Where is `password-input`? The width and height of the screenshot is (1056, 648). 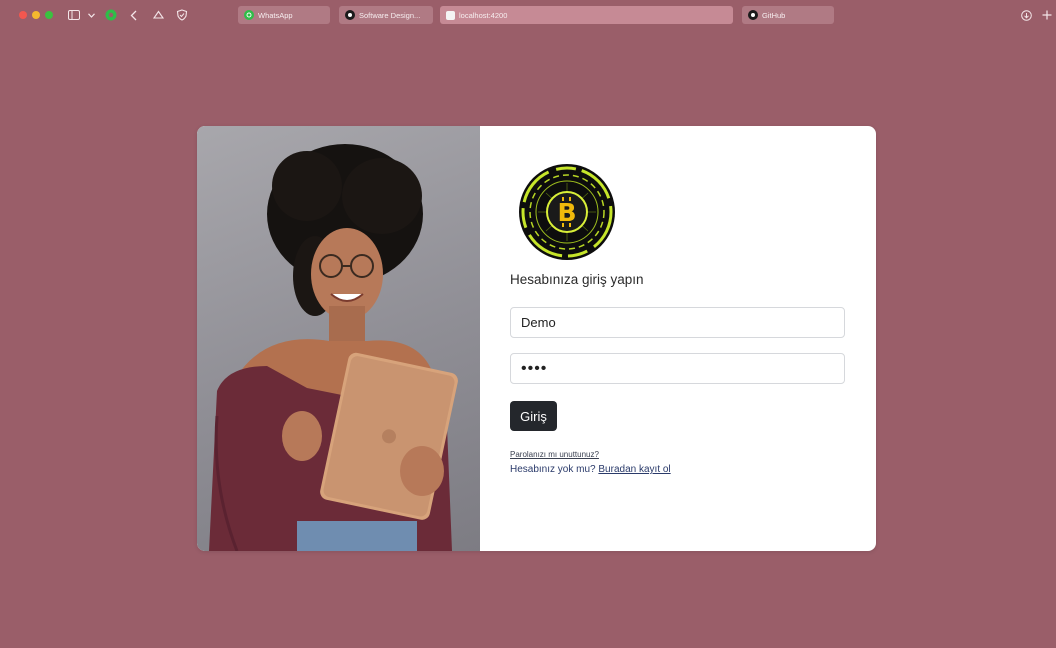
password-input is located at coordinates (677, 368).